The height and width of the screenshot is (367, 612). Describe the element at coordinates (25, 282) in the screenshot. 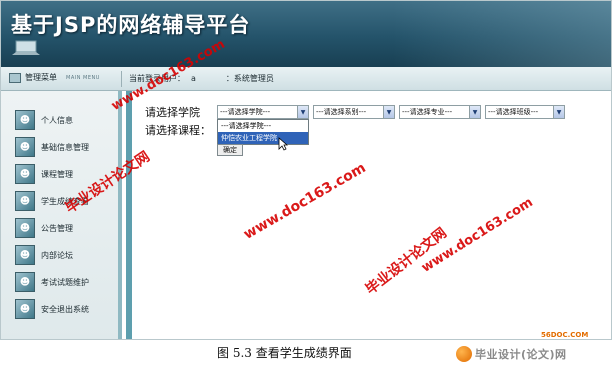

I see `exam-icon: ☻` at that location.